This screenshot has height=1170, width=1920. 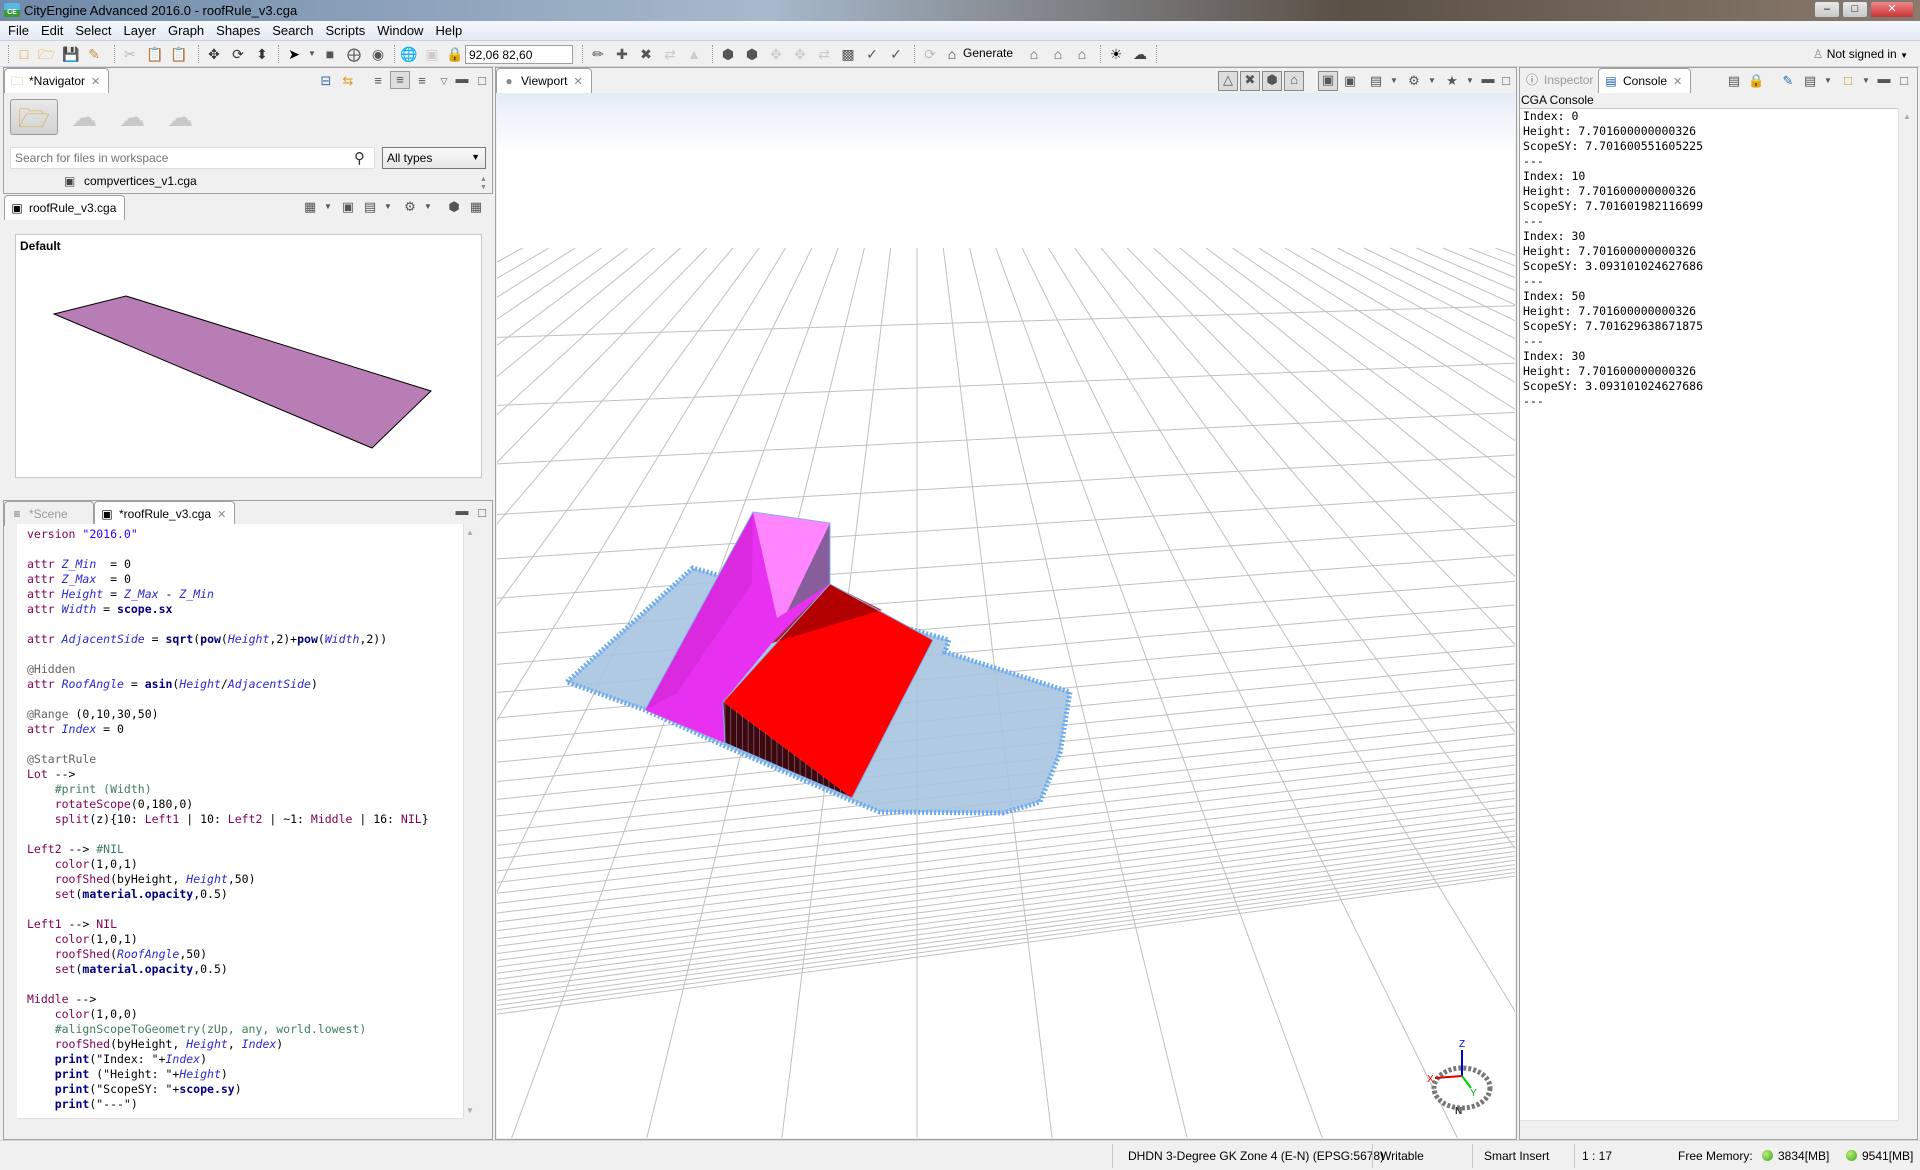 I want to click on menu-window: Window, so click(x=402, y=30).